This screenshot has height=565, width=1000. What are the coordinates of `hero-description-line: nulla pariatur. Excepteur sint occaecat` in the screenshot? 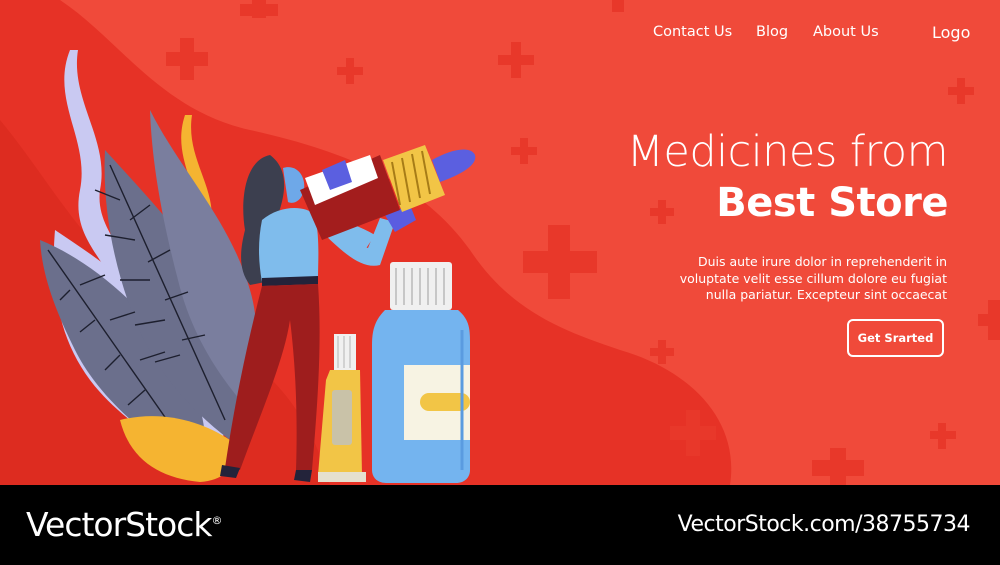 It's located at (826, 294).